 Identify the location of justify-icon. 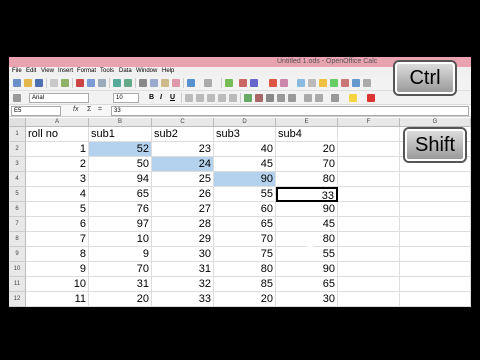
(222, 98).